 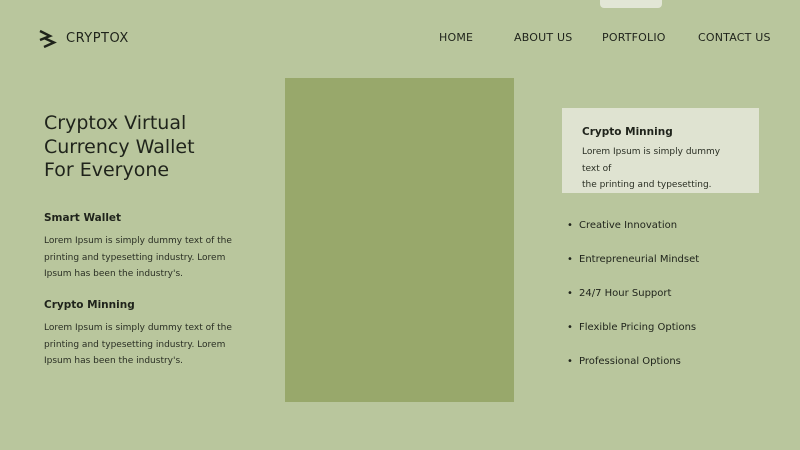 What do you see at coordinates (634, 37) in the screenshot?
I see `nav-portfolio: PORTFOLIO` at bounding box center [634, 37].